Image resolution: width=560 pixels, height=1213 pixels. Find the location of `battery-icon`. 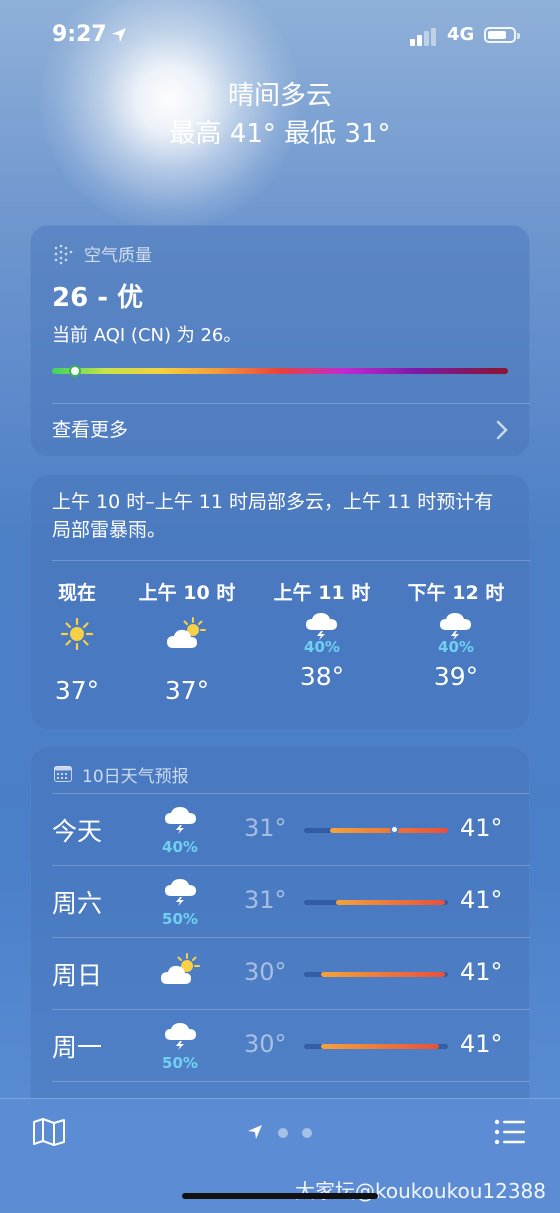

battery-icon is located at coordinates (502, 35).